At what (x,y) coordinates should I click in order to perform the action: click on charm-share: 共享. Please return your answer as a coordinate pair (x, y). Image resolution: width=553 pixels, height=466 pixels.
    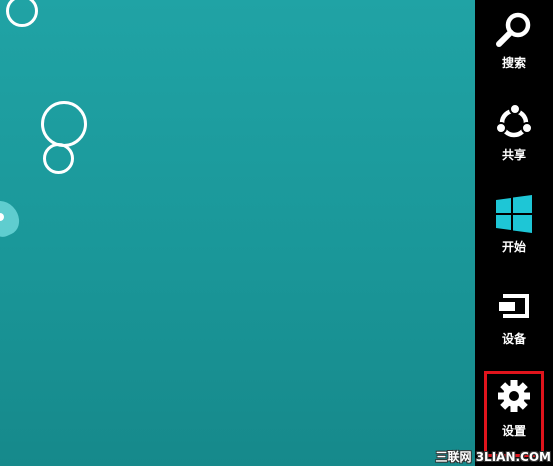
    Looking at the image, I should click on (514, 138).